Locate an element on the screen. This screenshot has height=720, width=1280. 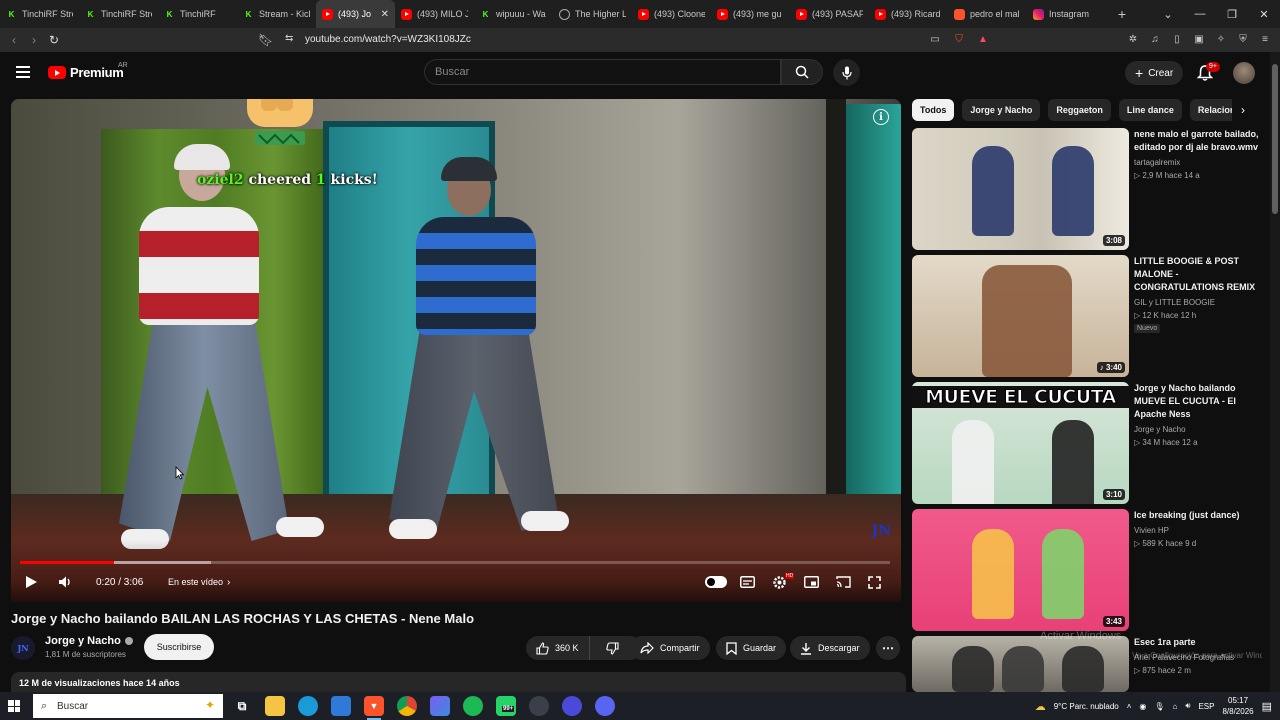
brave-rewards-icon: ▲ is located at coordinates (983, 39).